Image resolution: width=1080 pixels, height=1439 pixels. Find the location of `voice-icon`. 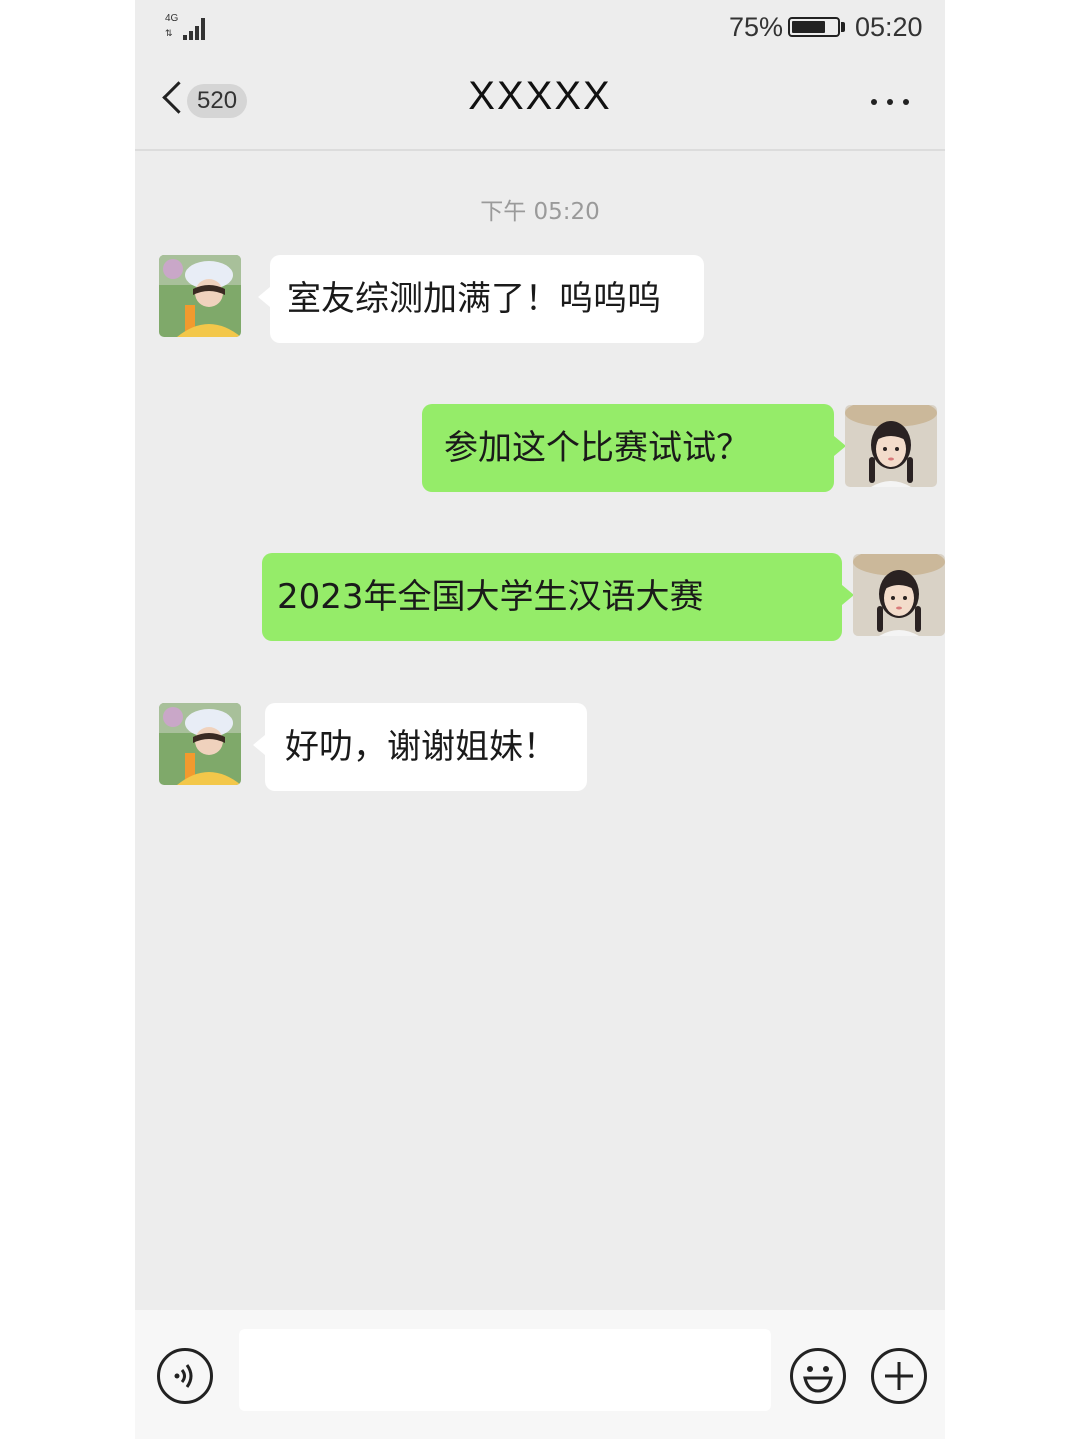

voice-icon is located at coordinates (183, 1376).